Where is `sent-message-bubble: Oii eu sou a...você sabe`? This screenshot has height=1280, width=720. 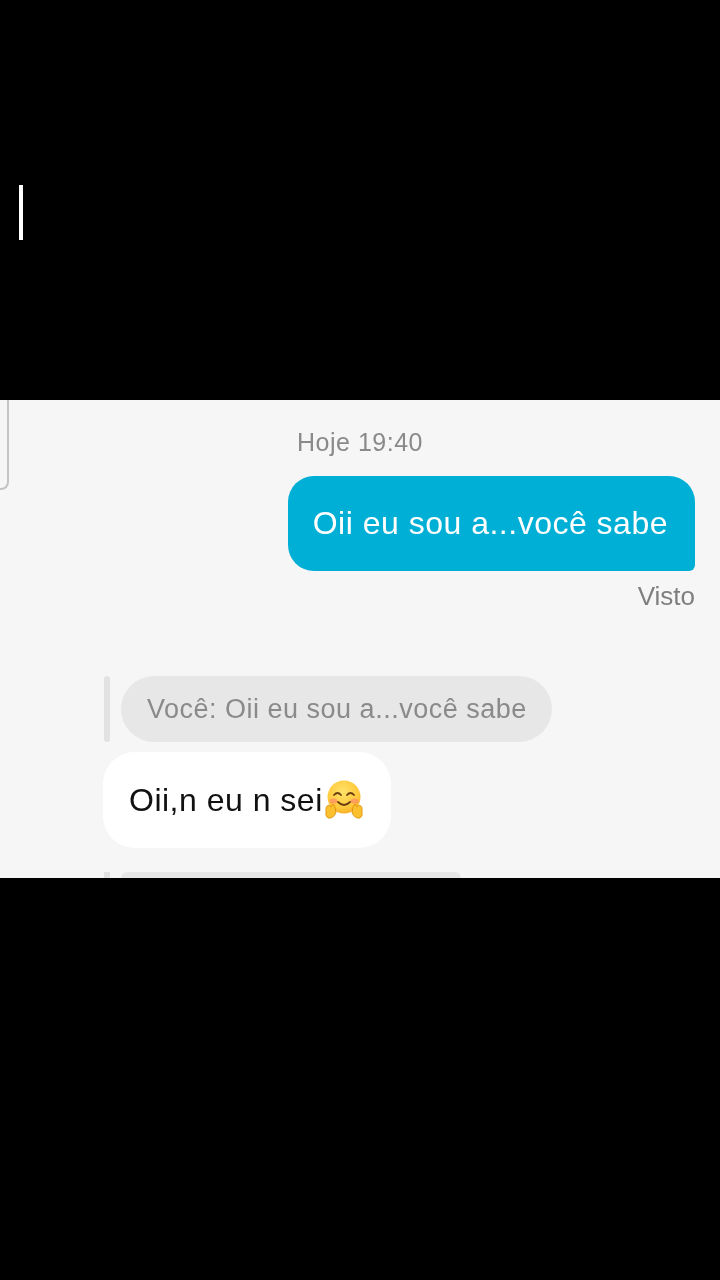 sent-message-bubble: Oii eu sou a...você sabe is located at coordinates (491, 523).